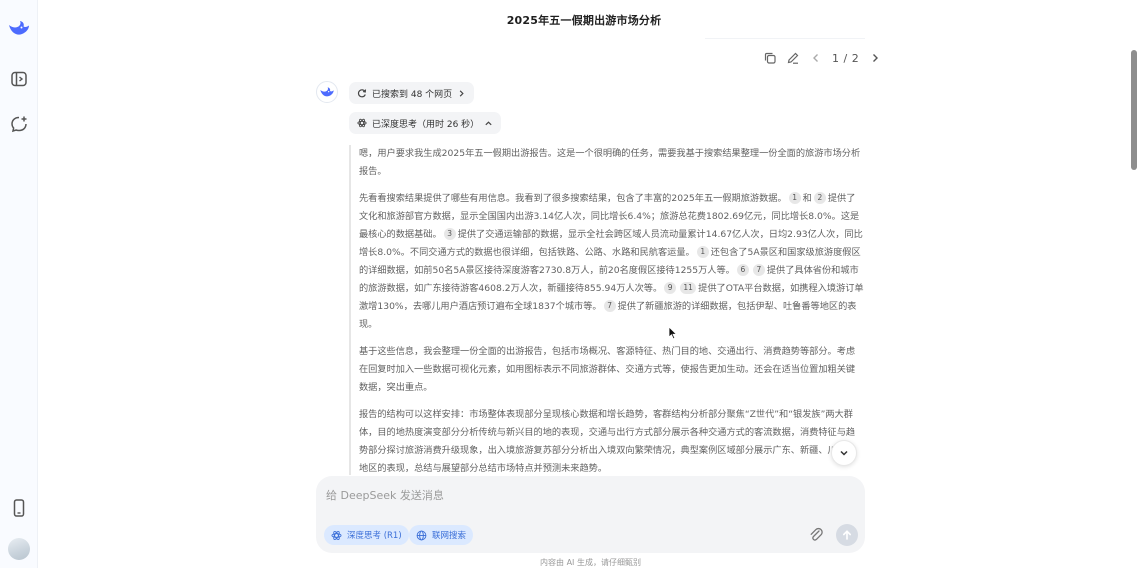  Describe the element at coordinates (19, 508) in the screenshot. I see `mobile-app-icon` at that location.